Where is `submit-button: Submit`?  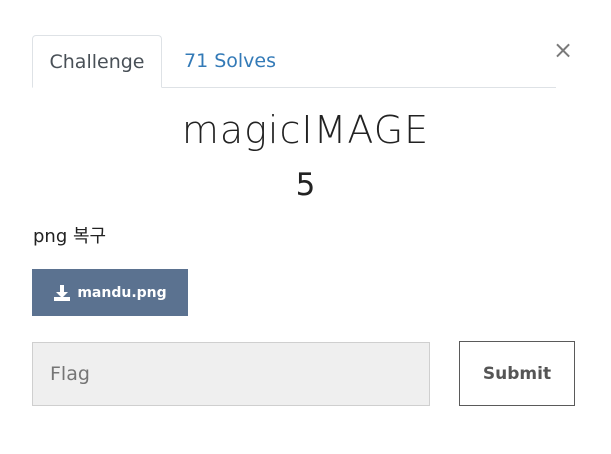 submit-button: Submit is located at coordinates (517, 373).